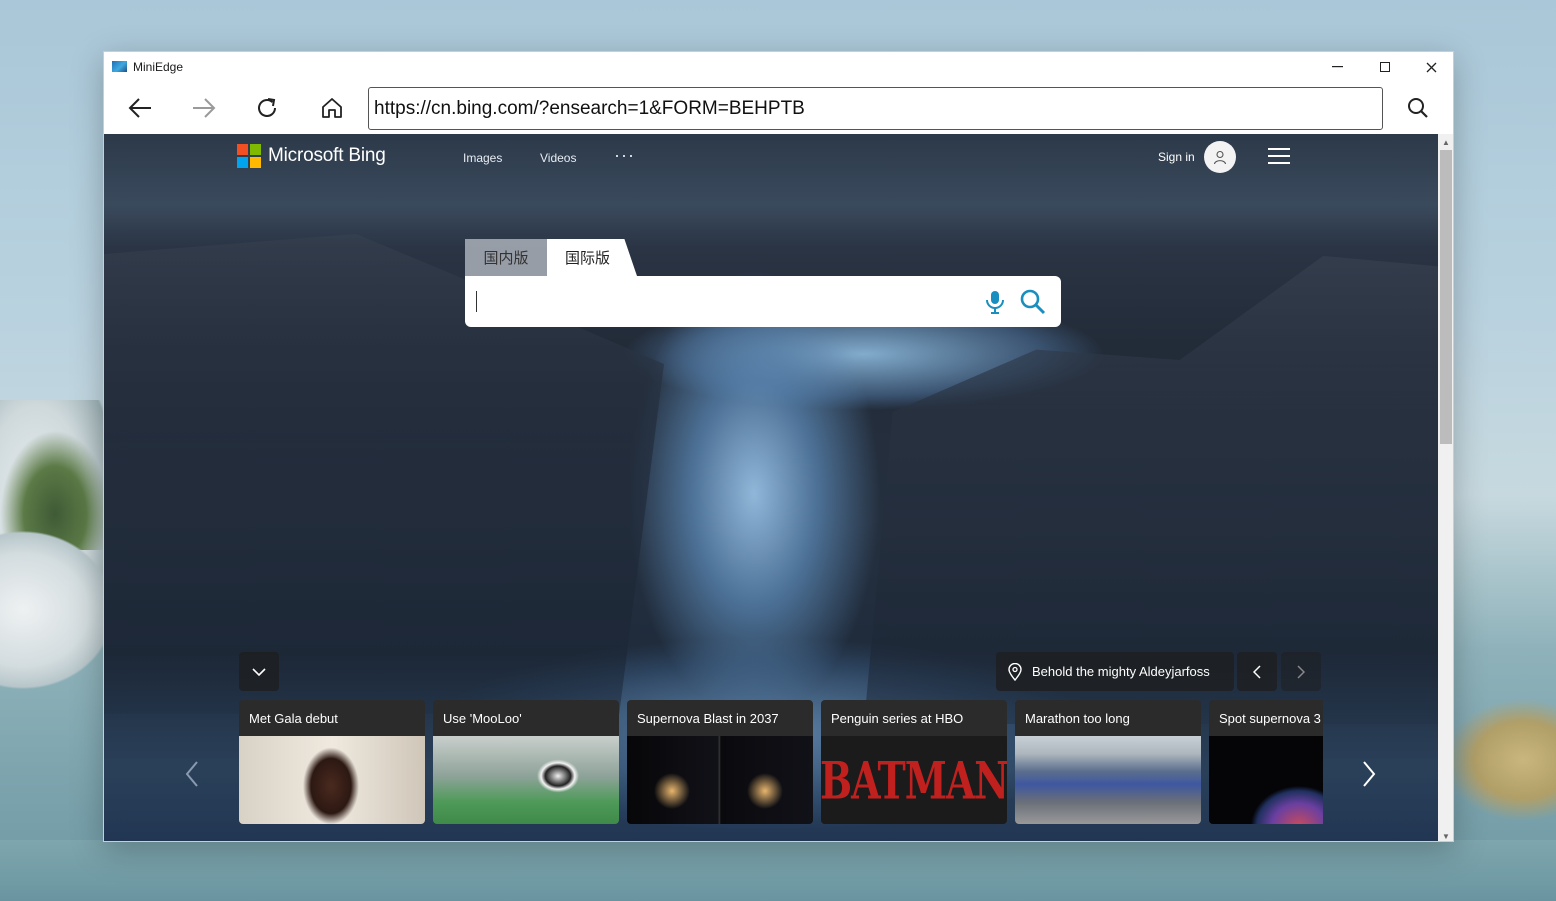 This screenshot has width=1556, height=901. I want to click on carousel-prev-button, so click(192, 774).